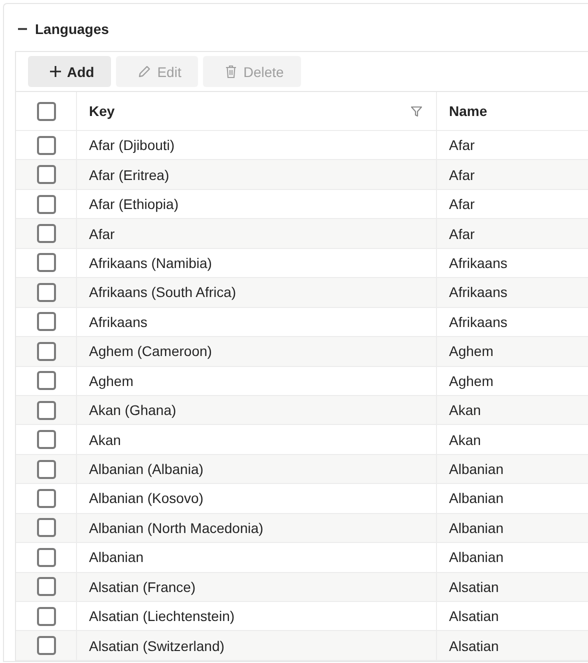 The image size is (588, 663). I want to click on table-cell: Afrikaans, so click(512, 293).